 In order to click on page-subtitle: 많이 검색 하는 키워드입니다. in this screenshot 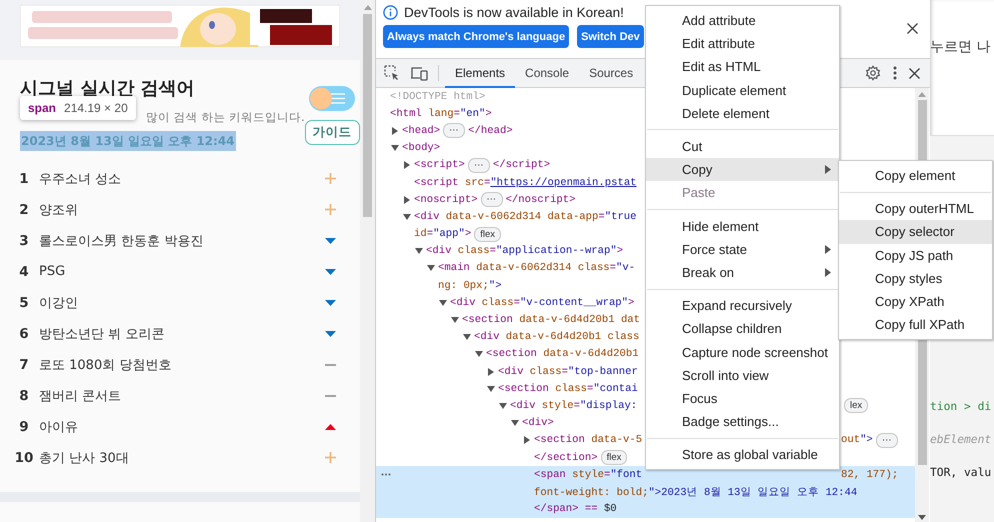, I will do `click(225, 117)`.